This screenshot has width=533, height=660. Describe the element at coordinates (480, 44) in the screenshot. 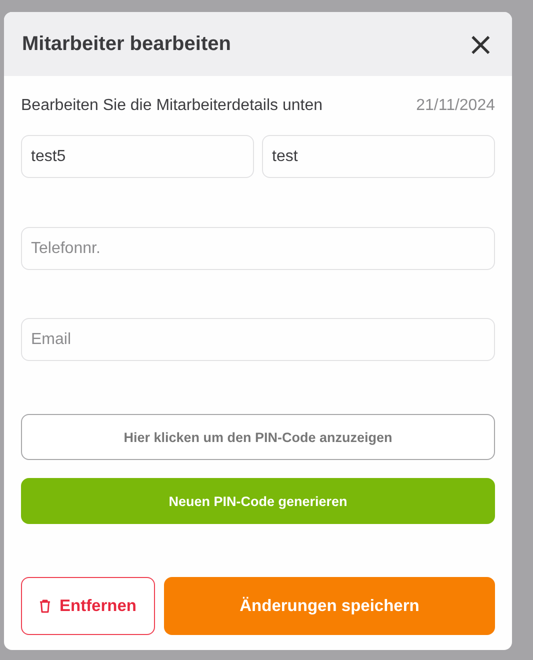

I see `close-button: ×` at that location.